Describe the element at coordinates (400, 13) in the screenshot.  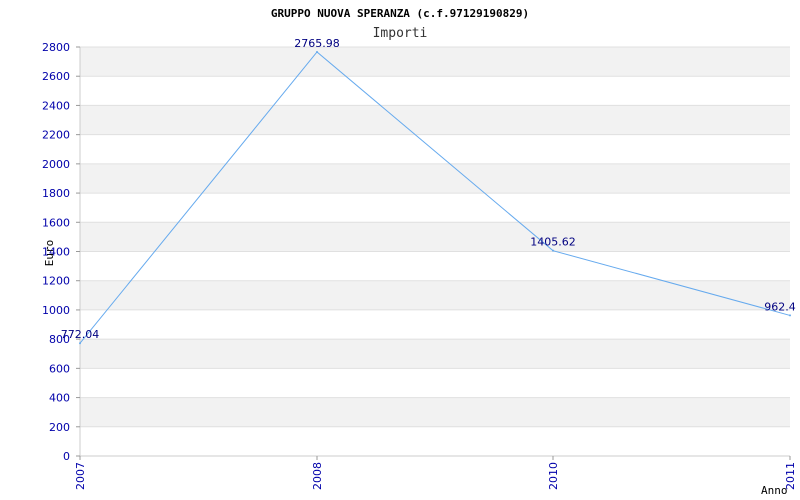
I see `chart-title: GRUPPO NUOVA SPERANZA (c.f.97129190829)` at that location.